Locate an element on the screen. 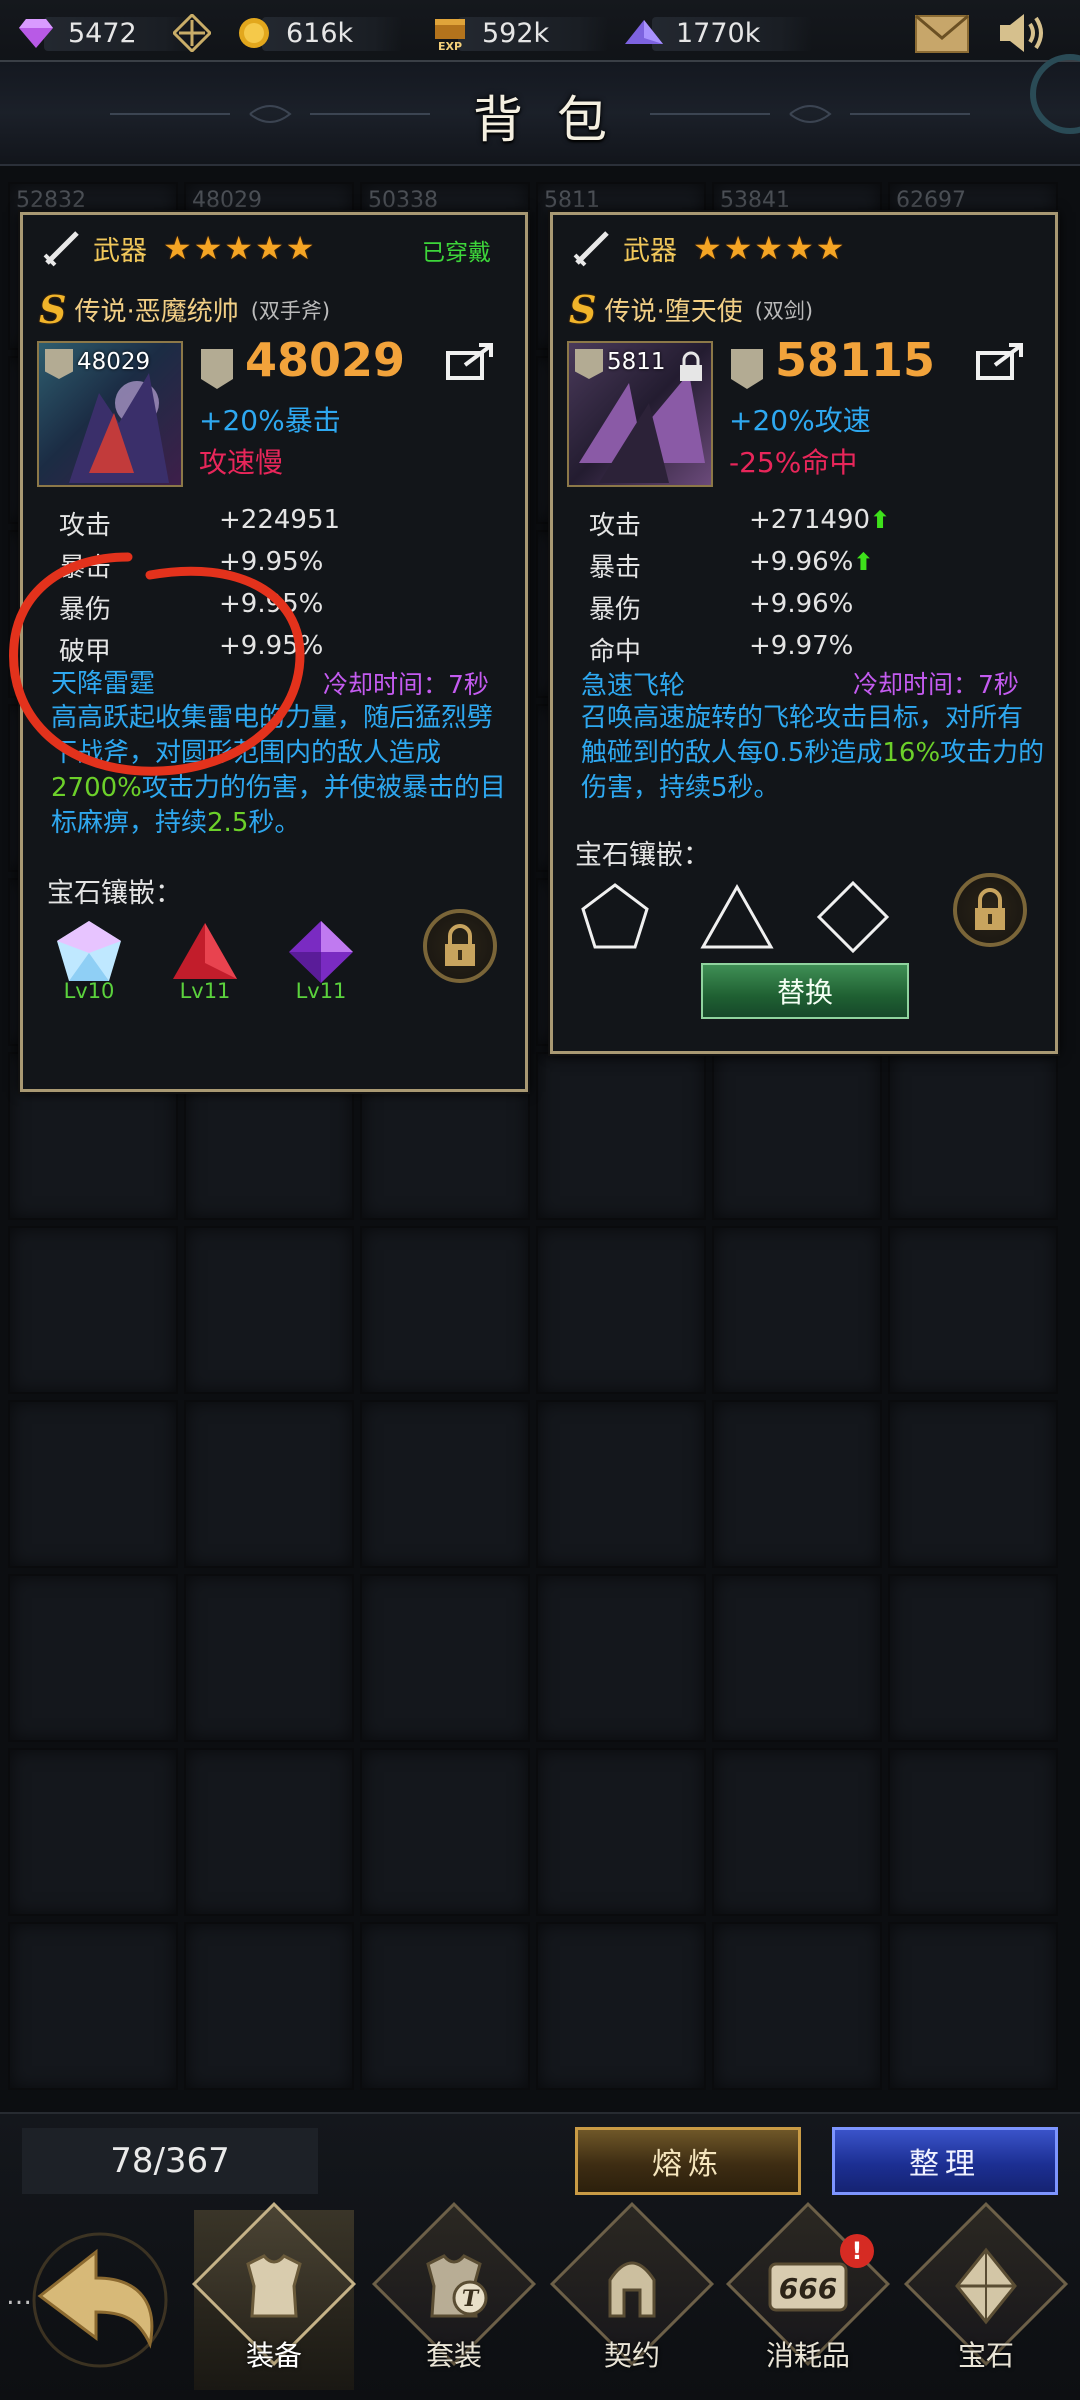  armor-icon is located at coordinates (274, 2292).